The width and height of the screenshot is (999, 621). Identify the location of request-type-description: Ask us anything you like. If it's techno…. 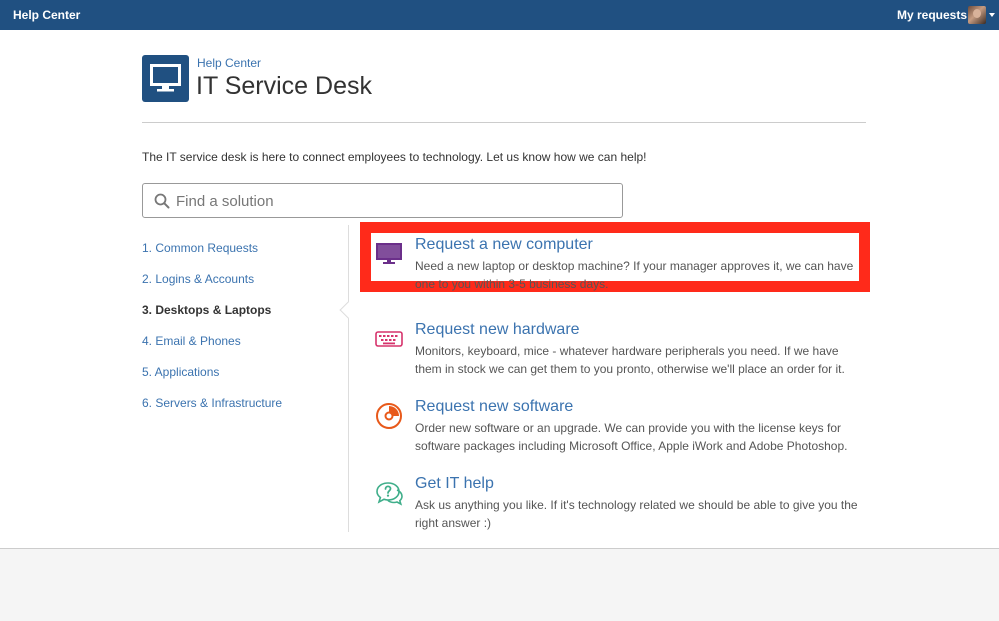
(636, 514).